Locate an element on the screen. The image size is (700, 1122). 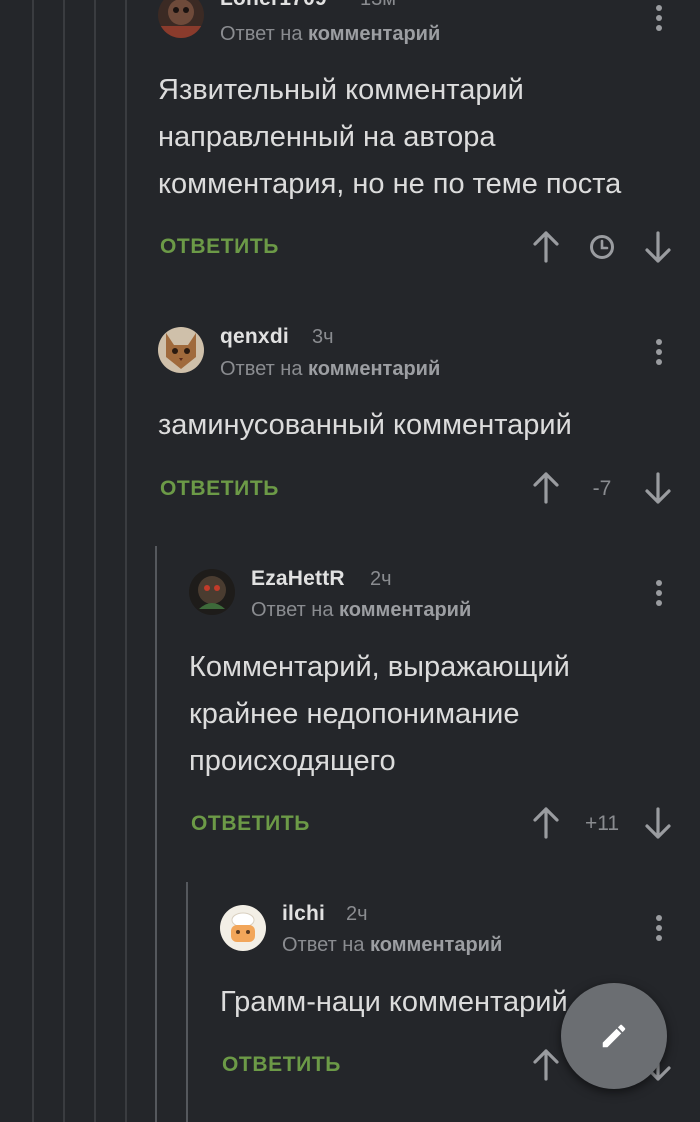
comment-body: Грамм-наци комментарий is located at coordinates (394, 1002).